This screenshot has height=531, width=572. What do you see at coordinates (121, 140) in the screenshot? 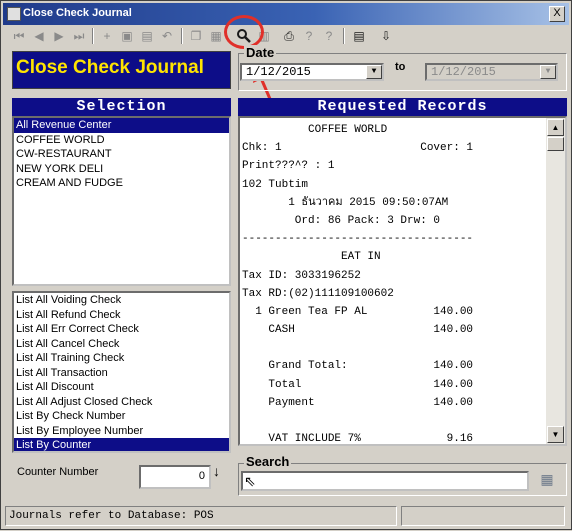
I see `revenue-center-item: COFFEE WORLD` at bounding box center [121, 140].